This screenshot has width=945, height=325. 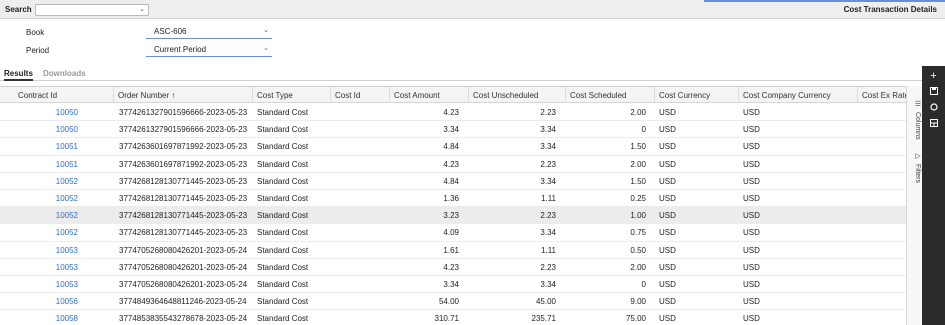 What do you see at coordinates (448, 302) in the screenshot?
I see `cost-amount-cell: 54.00` at bounding box center [448, 302].